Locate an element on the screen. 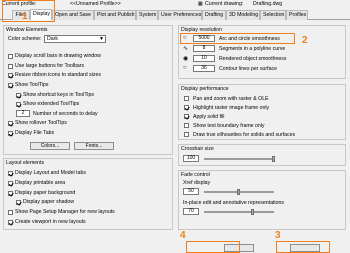 Image resolution: width=350 pixels, height=253 pixels. layout-model-tabs-label: Display Layout and Model tabs is located at coordinates (50, 173).